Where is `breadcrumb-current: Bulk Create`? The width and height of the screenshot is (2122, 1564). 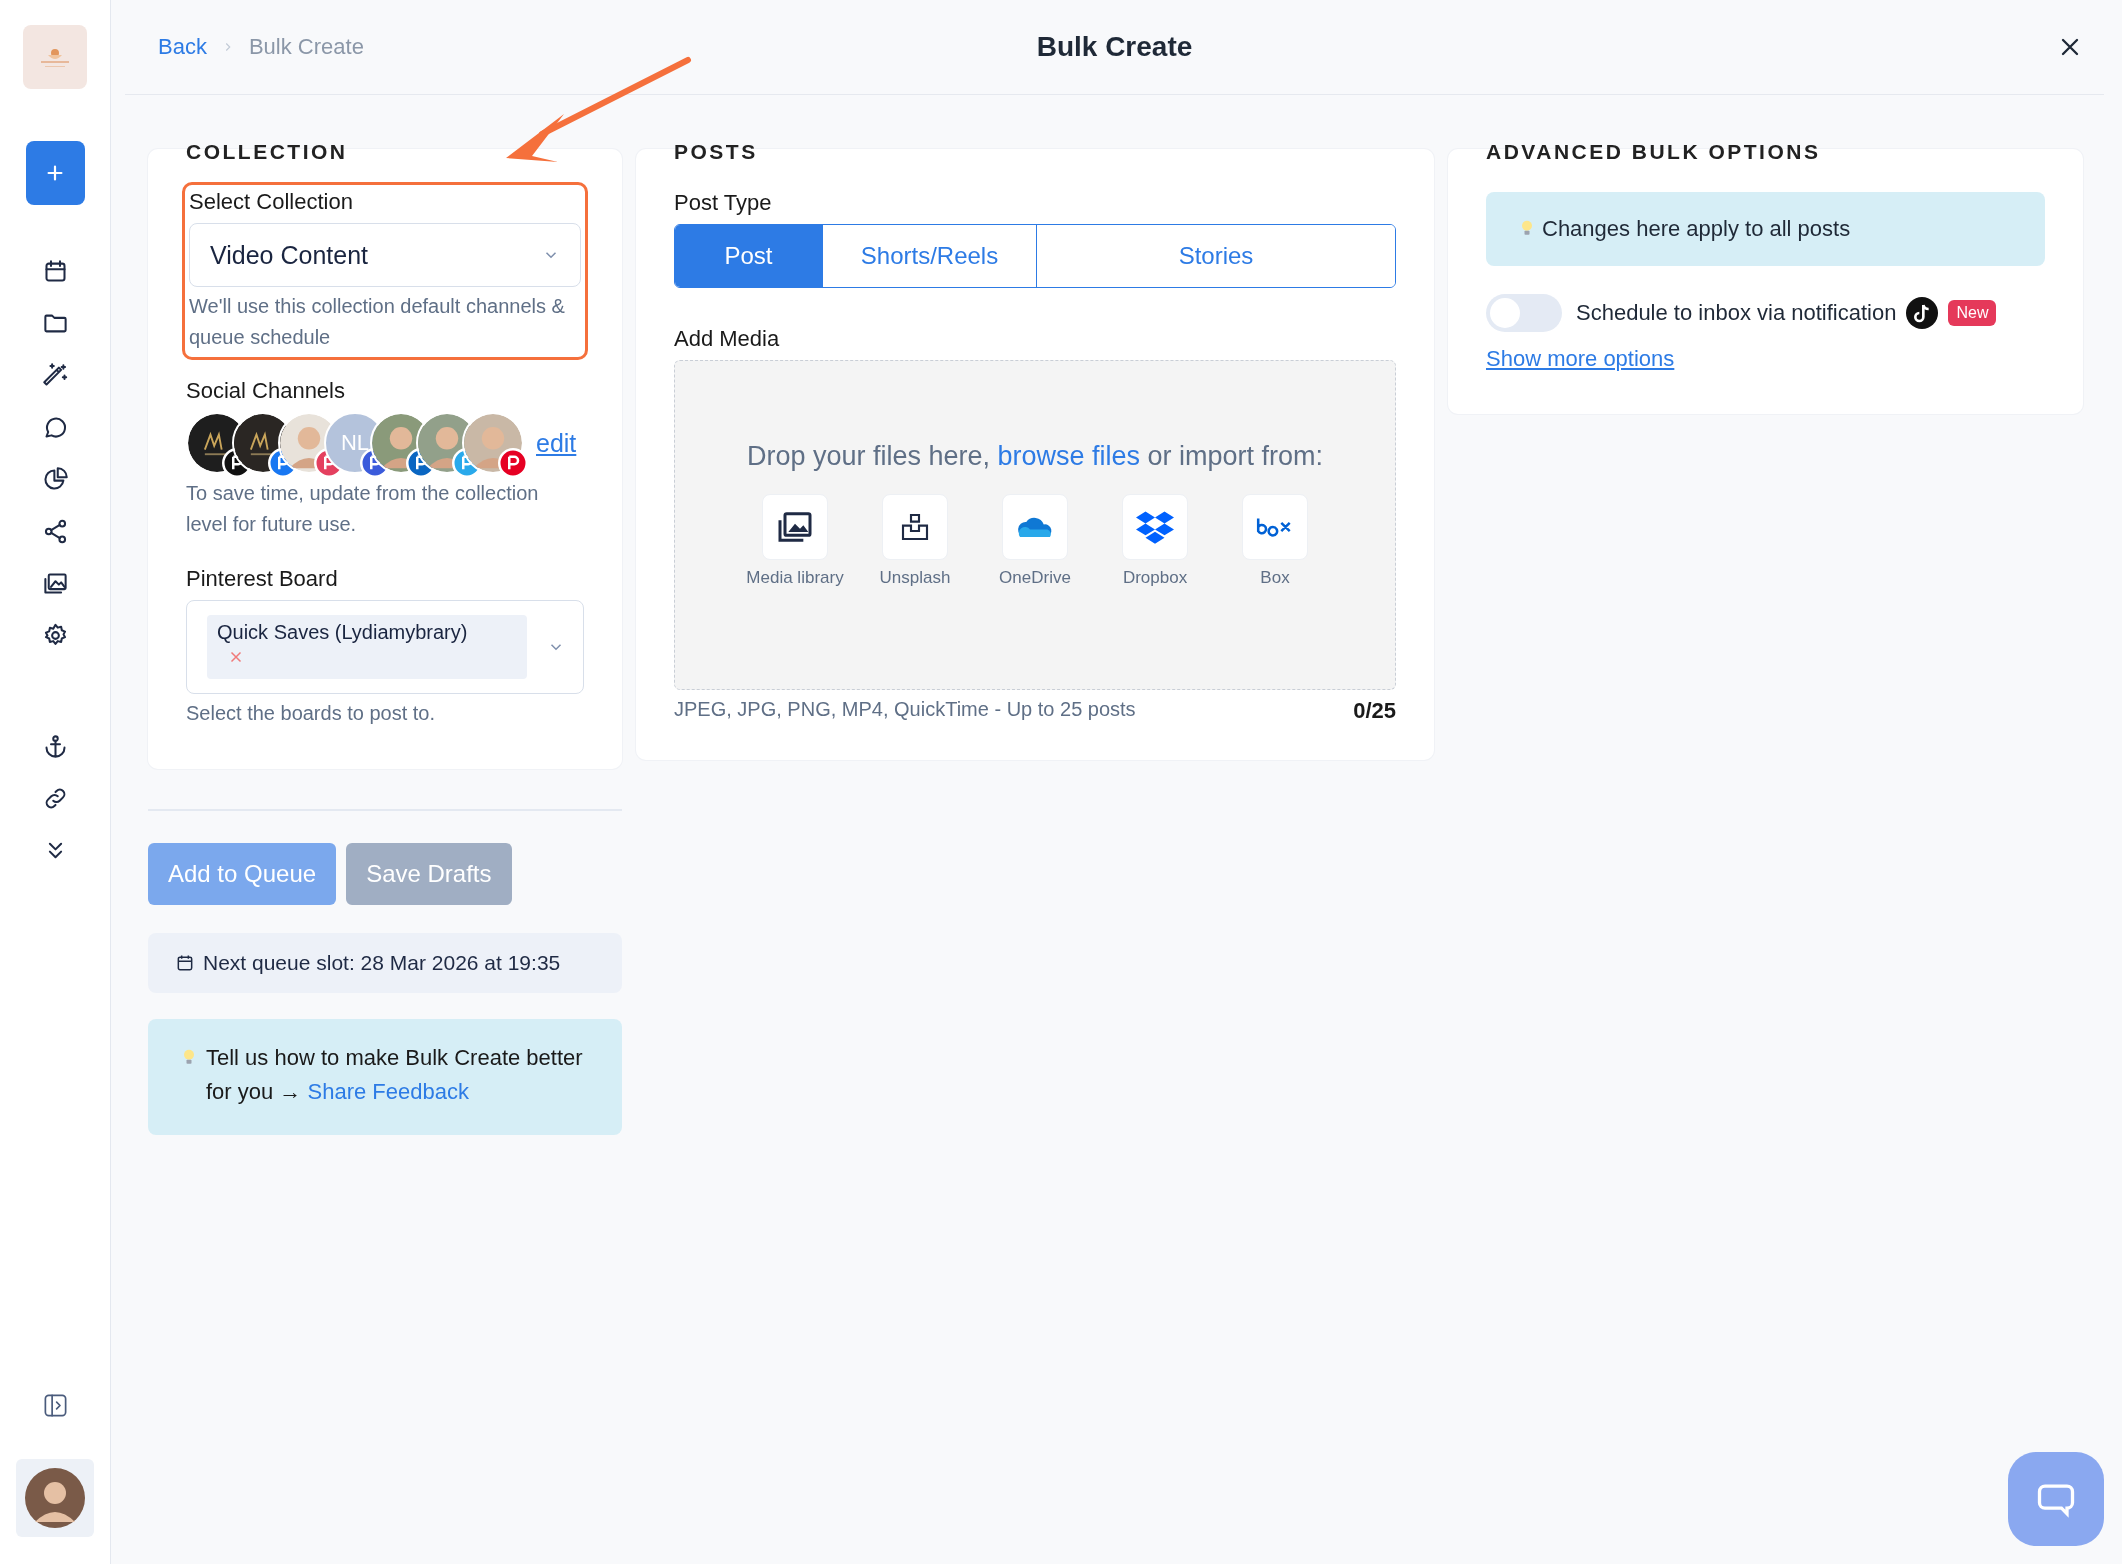
breadcrumb-current: Bulk Create is located at coordinates (306, 47).